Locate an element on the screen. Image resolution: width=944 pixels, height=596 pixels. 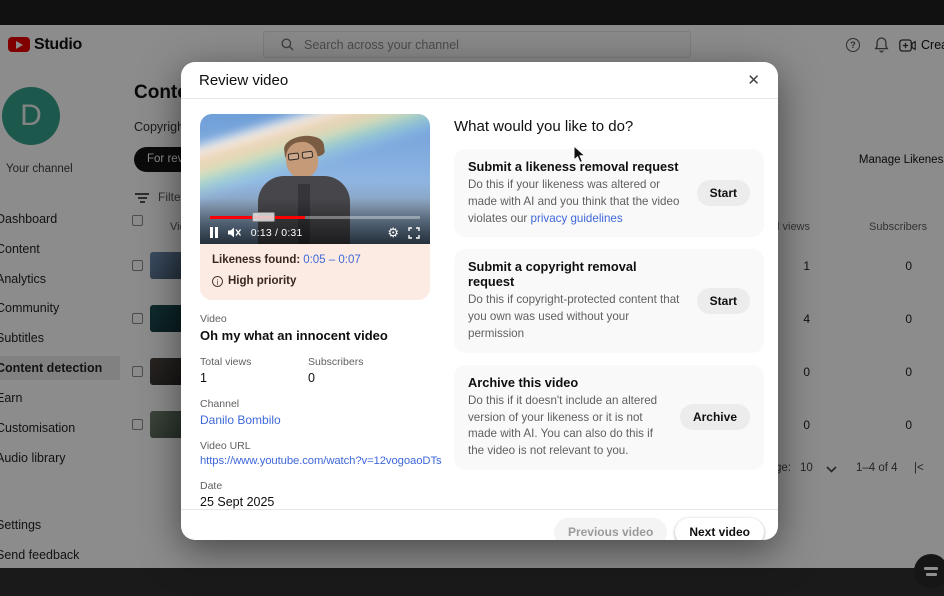
info-icon: i is located at coordinates (217, 281).